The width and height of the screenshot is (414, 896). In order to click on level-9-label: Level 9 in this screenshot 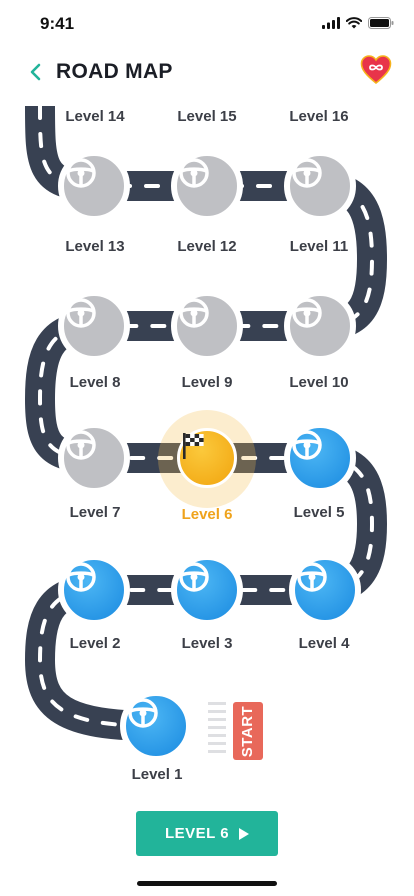, I will do `click(207, 382)`.